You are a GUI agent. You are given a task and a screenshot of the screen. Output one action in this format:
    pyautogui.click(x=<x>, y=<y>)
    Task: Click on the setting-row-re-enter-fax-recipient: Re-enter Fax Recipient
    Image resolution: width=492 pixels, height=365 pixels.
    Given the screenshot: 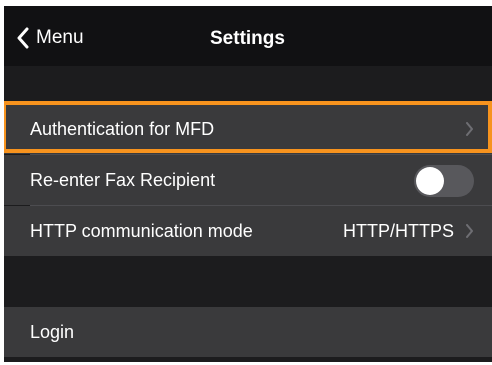 What is the action you would take?
    pyautogui.click(x=248, y=180)
    